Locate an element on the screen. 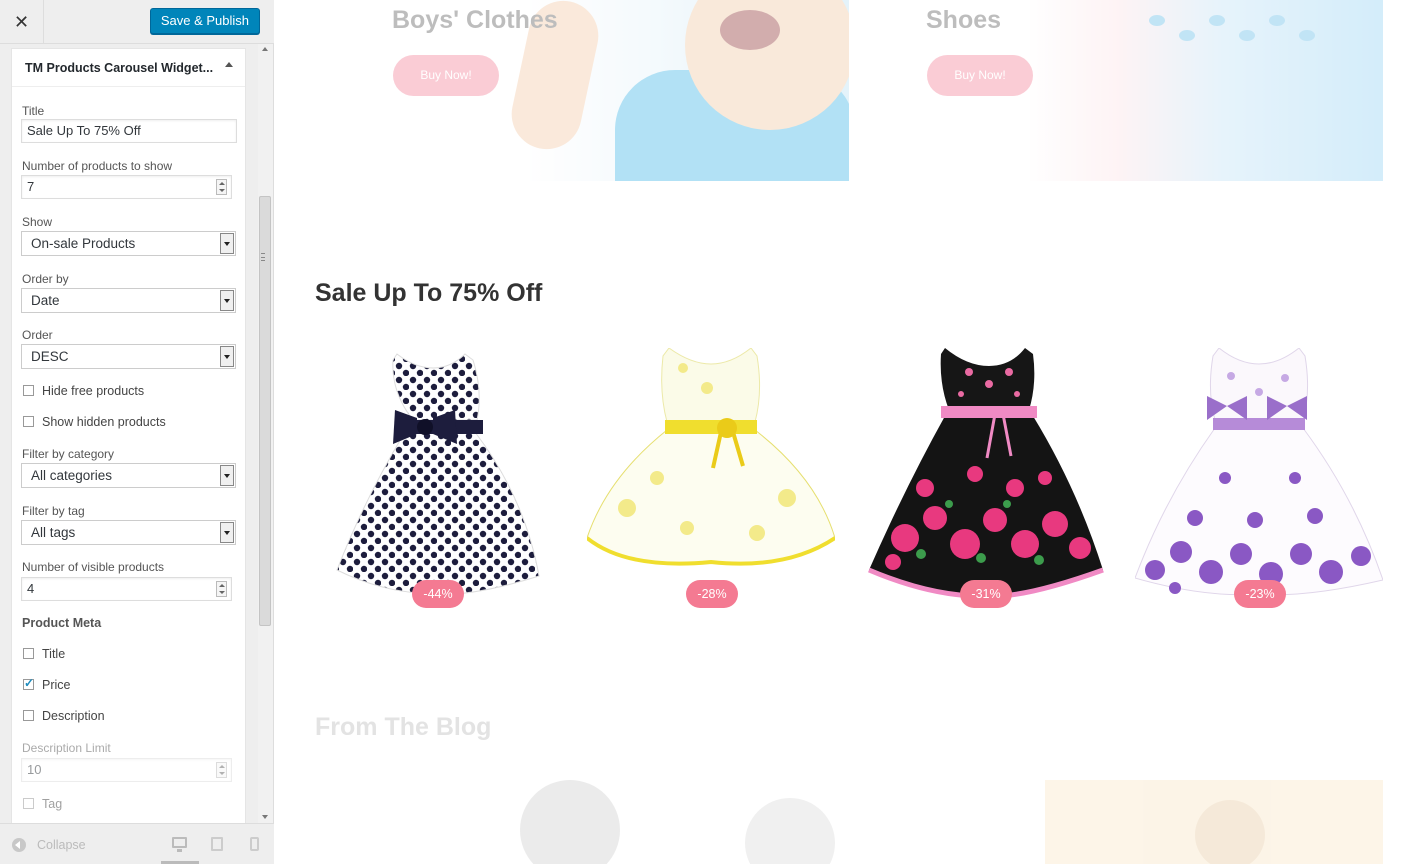 The image size is (1419, 864). meta-price-checkbox is located at coordinates (28, 683).